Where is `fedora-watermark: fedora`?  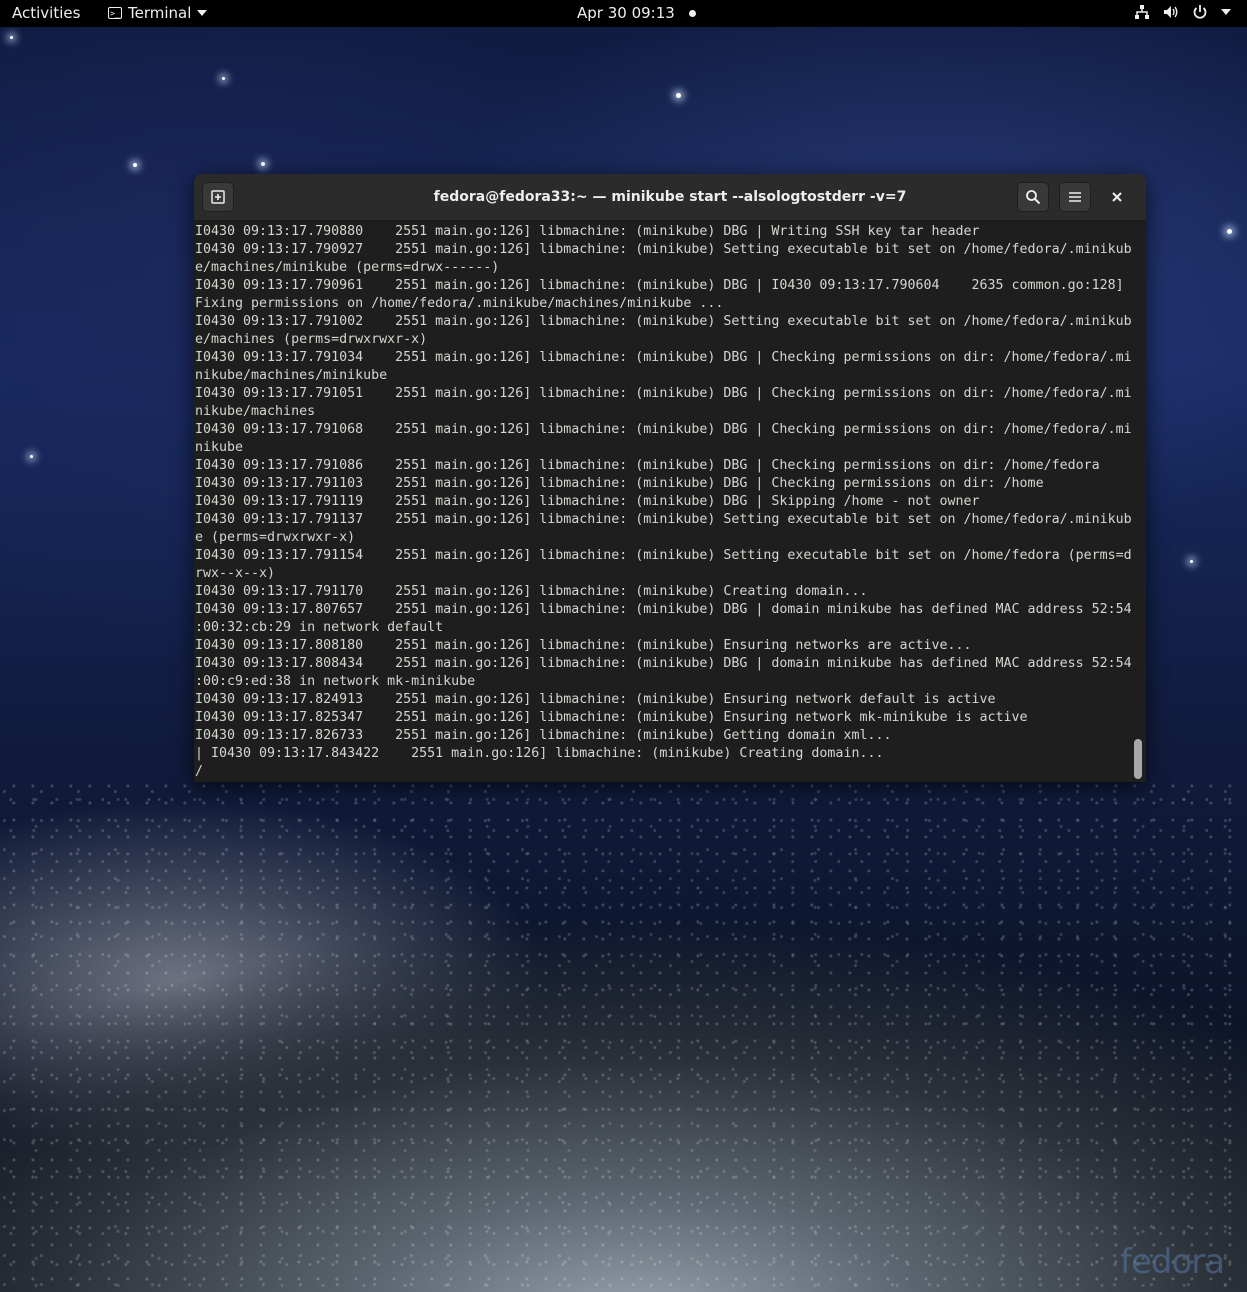 fedora-watermark: fedora is located at coordinates (1172, 1262).